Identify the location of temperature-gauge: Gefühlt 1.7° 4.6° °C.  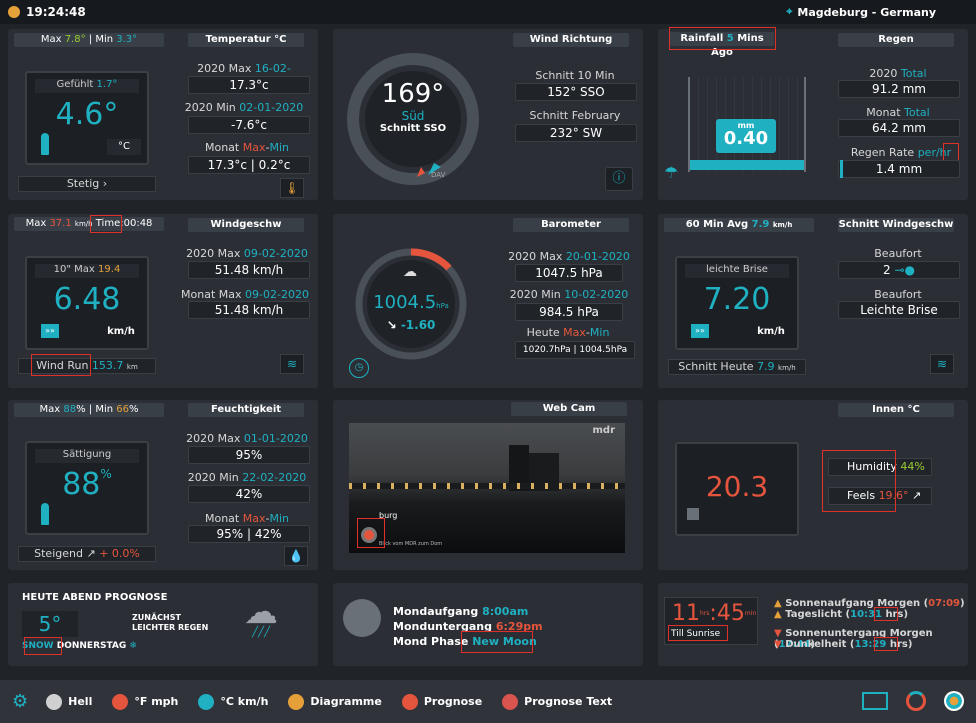
(87, 118).